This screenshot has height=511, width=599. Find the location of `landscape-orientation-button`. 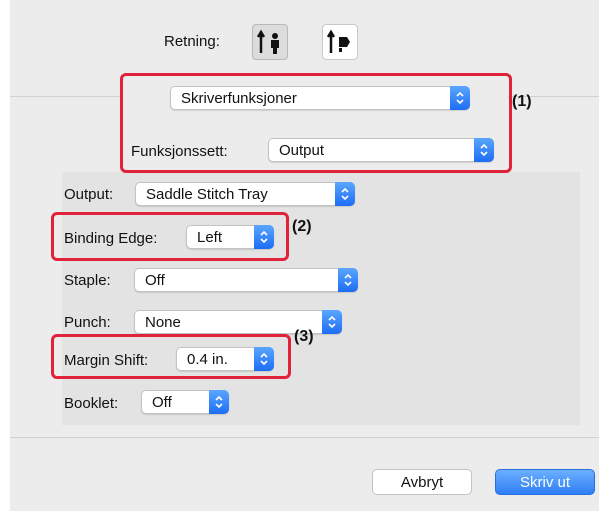

landscape-orientation-button is located at coordinates (340, 42).